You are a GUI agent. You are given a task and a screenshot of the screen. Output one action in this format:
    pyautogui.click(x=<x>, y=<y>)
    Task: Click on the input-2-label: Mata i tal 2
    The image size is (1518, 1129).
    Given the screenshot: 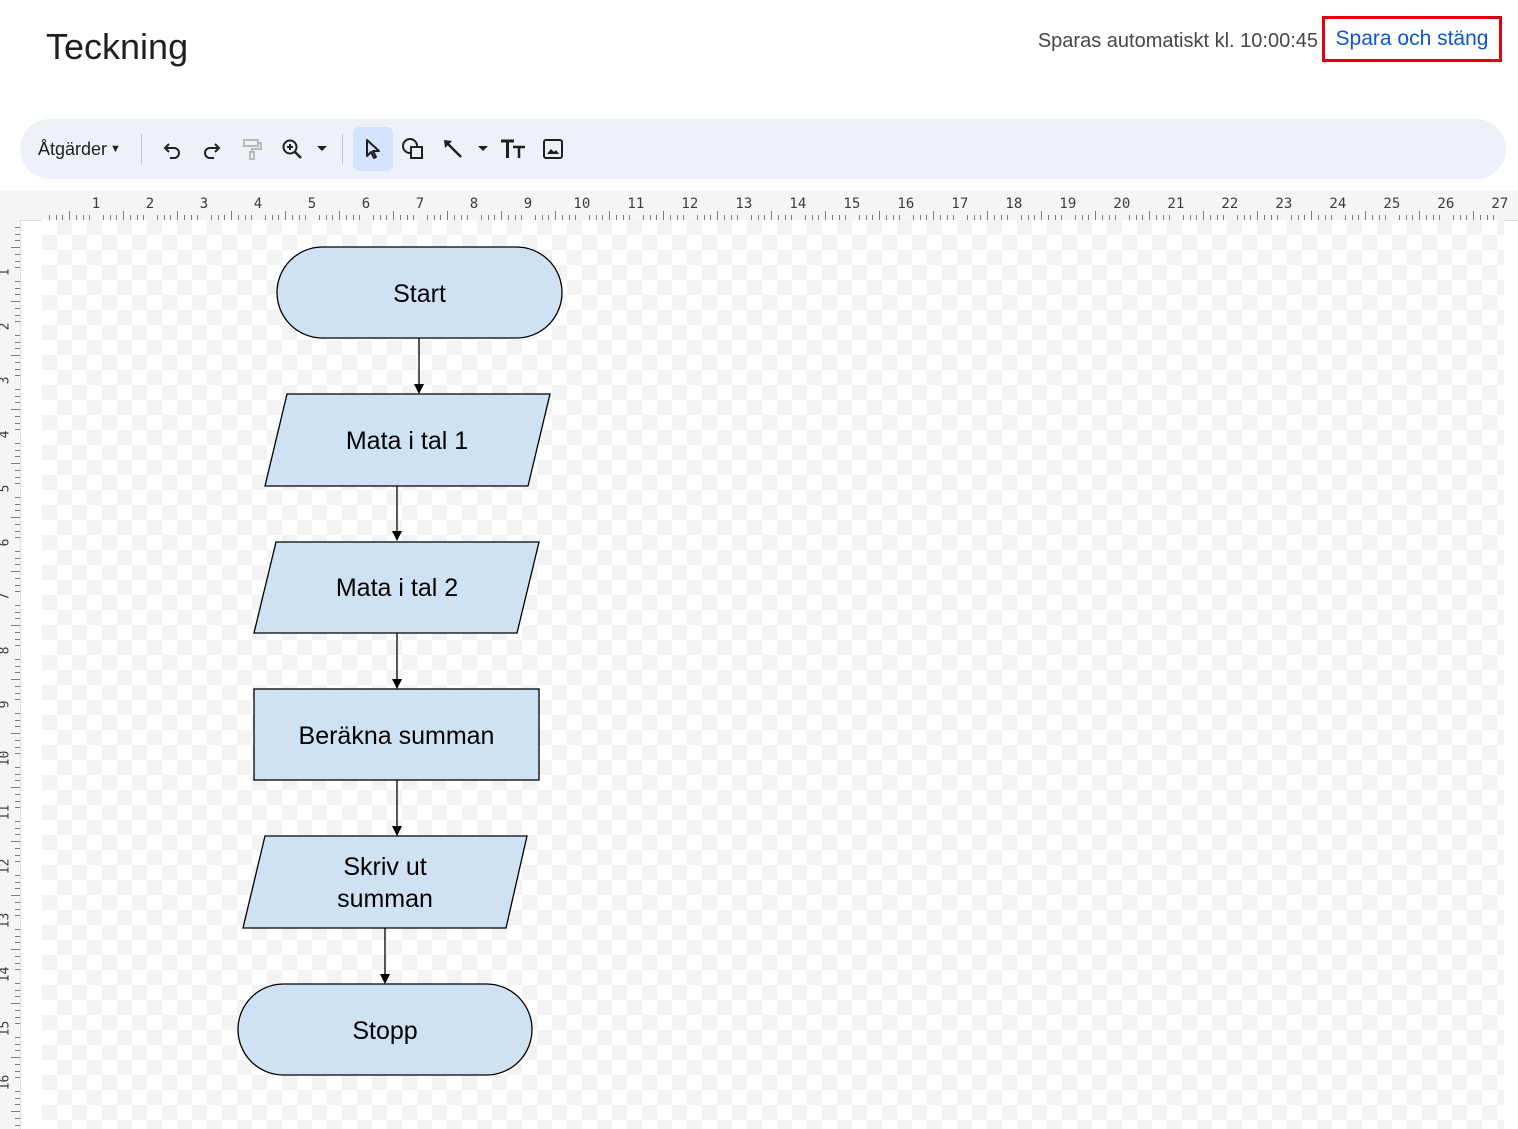 What is the action you would take?
    pyautogui.click(x=397, y=588)
    